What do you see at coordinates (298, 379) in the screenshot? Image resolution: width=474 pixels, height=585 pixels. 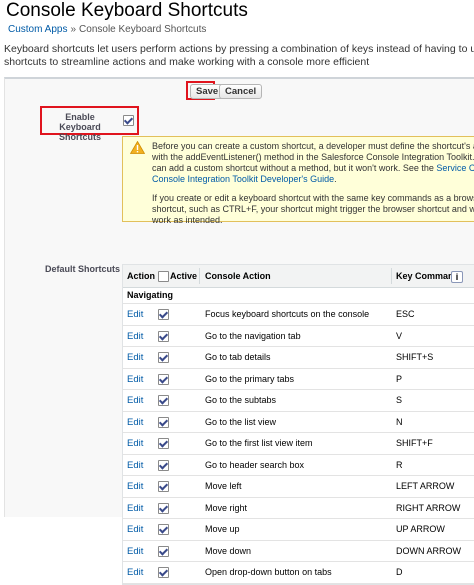 I see `table-row: Edit Go to the primary tabs P` at bounding box center [298, 379].